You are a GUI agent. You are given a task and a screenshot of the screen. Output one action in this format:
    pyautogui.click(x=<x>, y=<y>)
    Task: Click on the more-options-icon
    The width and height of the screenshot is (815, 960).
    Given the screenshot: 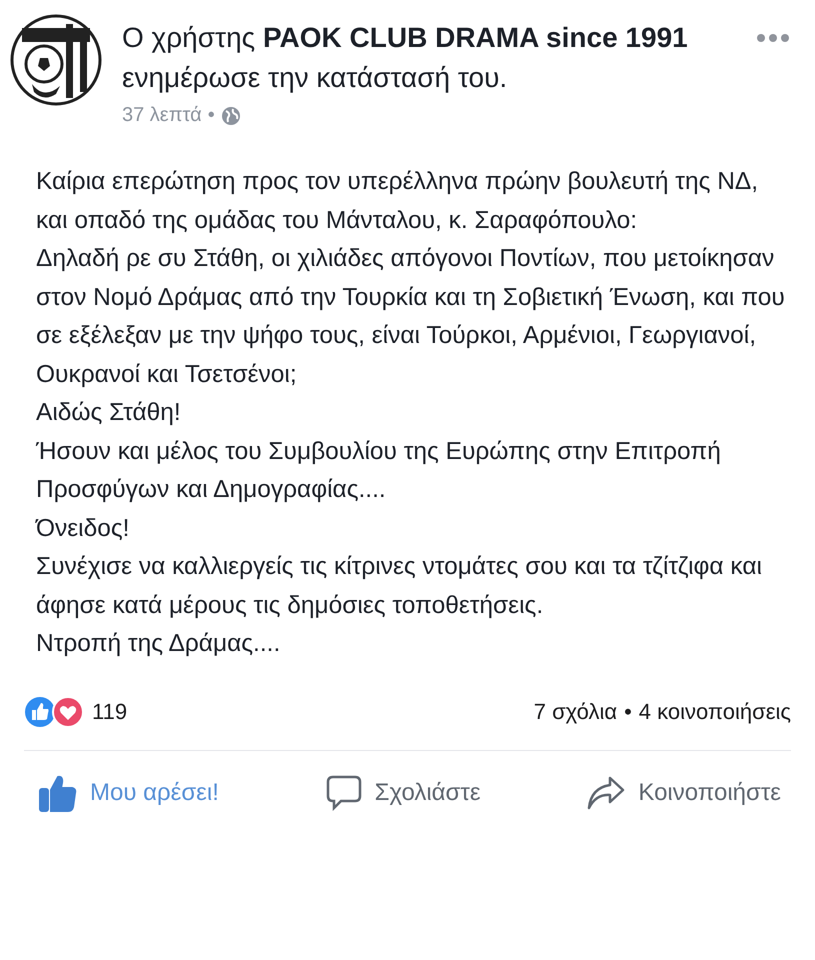 What is the action you would take?
    pyautogui.click(x=773, y=38)
    